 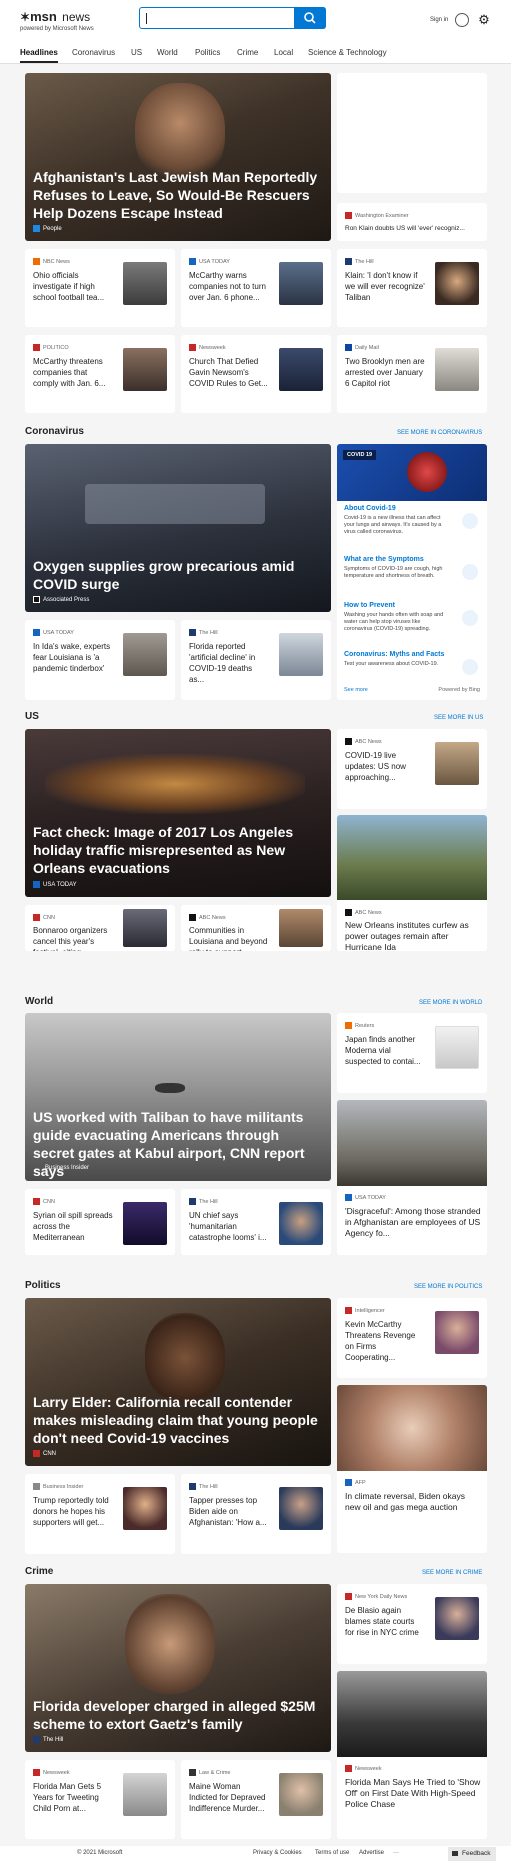 I want to click on tab-politics: Politics, so click(x=207, y=52).